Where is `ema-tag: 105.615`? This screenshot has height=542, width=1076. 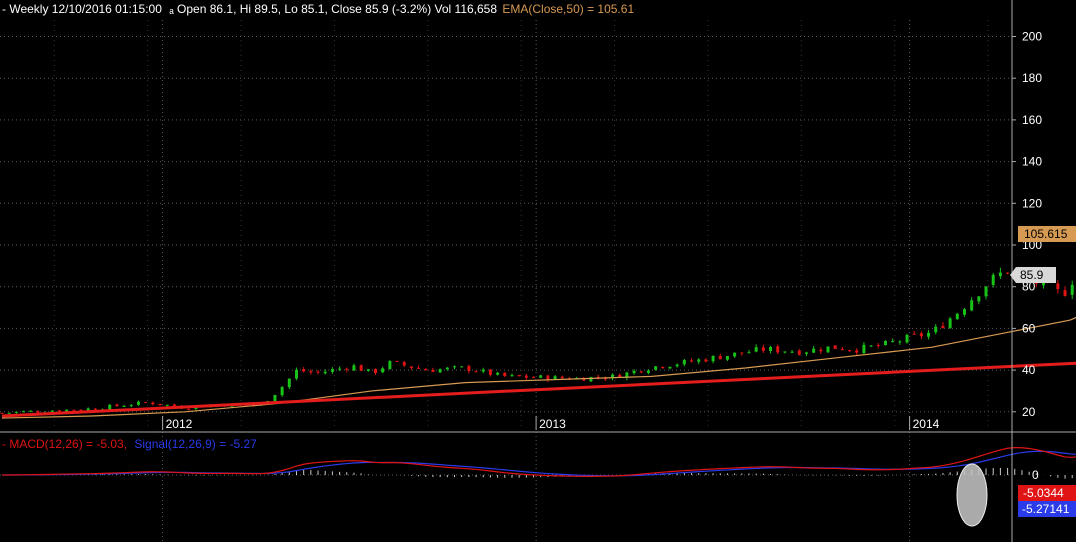 ema-tag: 105.615 is located at coordinates (1047, 234).